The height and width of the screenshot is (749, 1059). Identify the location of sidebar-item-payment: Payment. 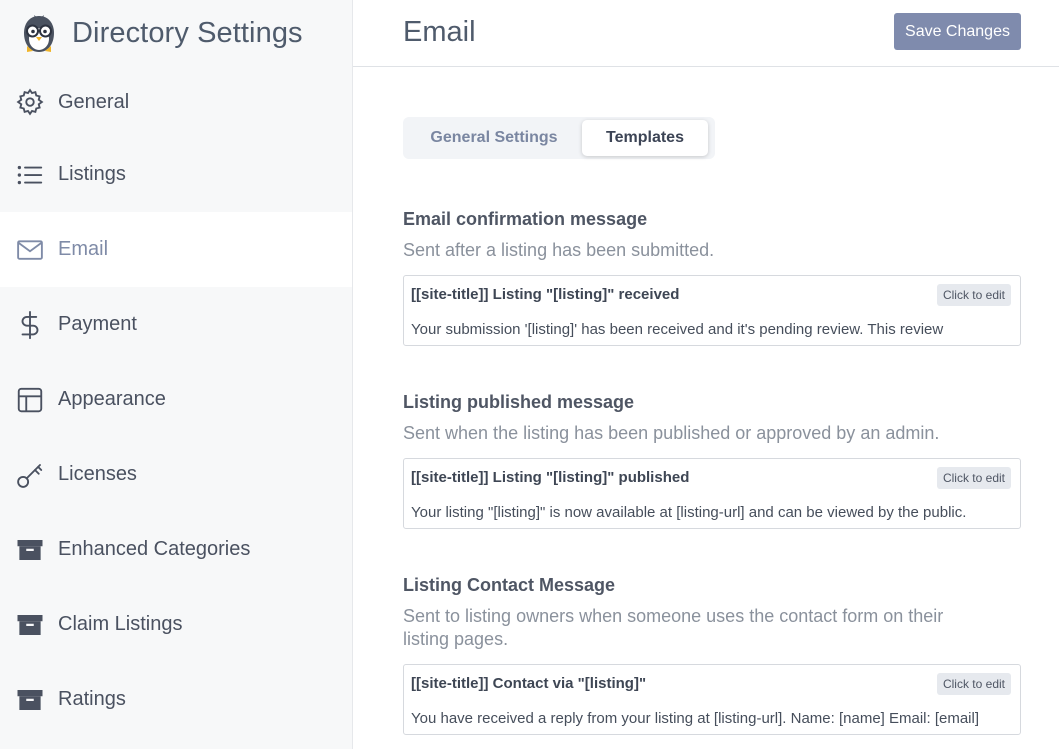
(176, 324).